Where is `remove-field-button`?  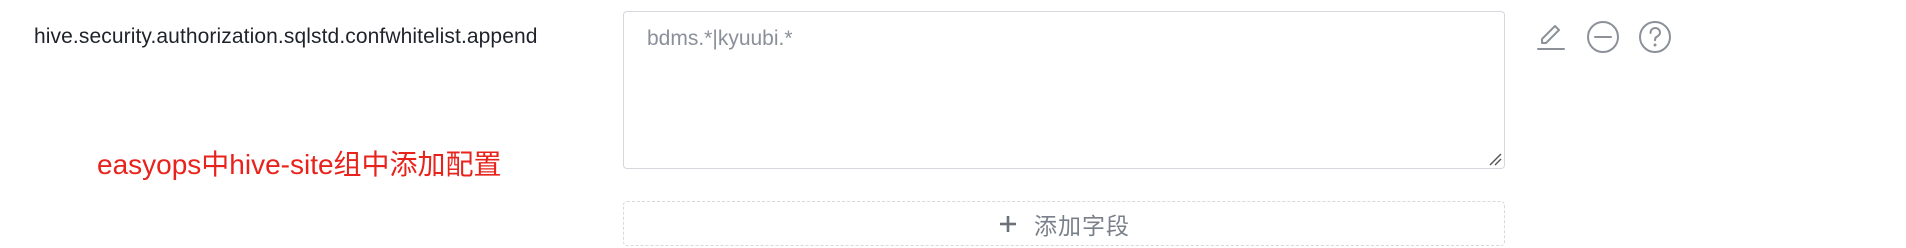 remove-field-button is located at coordinates (1603, 37).